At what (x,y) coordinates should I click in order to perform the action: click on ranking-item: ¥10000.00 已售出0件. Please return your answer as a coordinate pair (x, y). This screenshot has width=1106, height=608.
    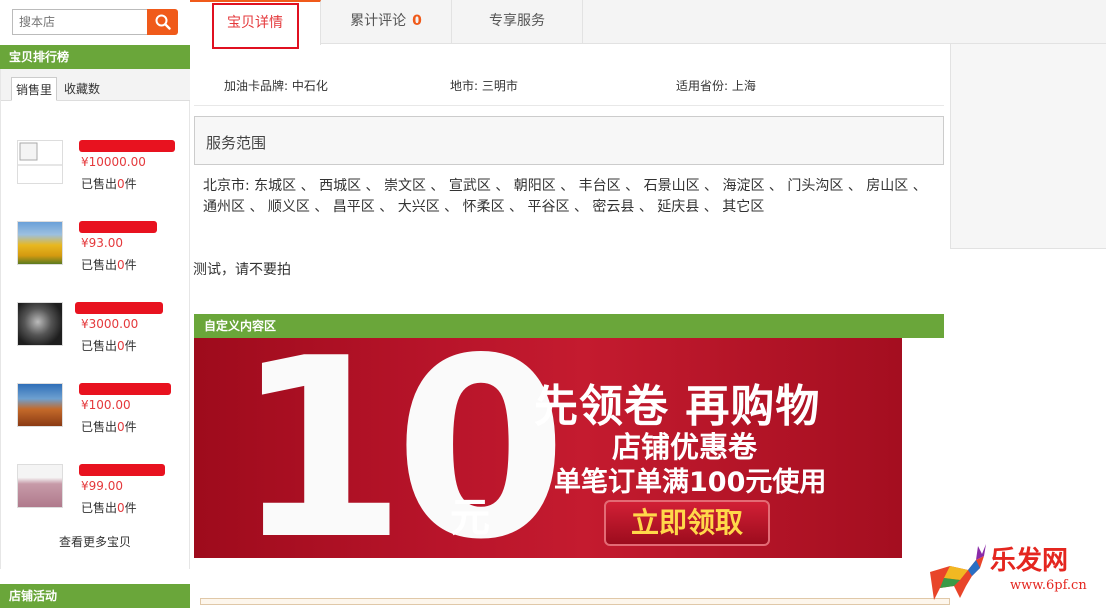
    Looking at the image, I should click on (102, 170).